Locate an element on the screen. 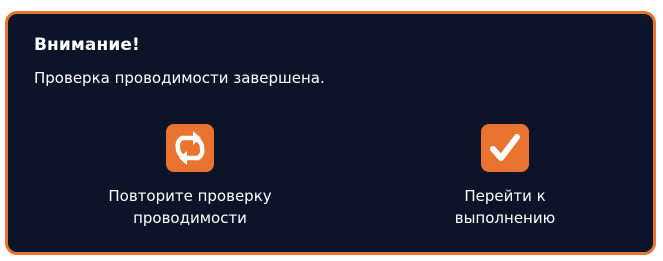 The image size is (663, 261). retry-label: Повторите проверку проводимости is located at coordinates (190, 207).